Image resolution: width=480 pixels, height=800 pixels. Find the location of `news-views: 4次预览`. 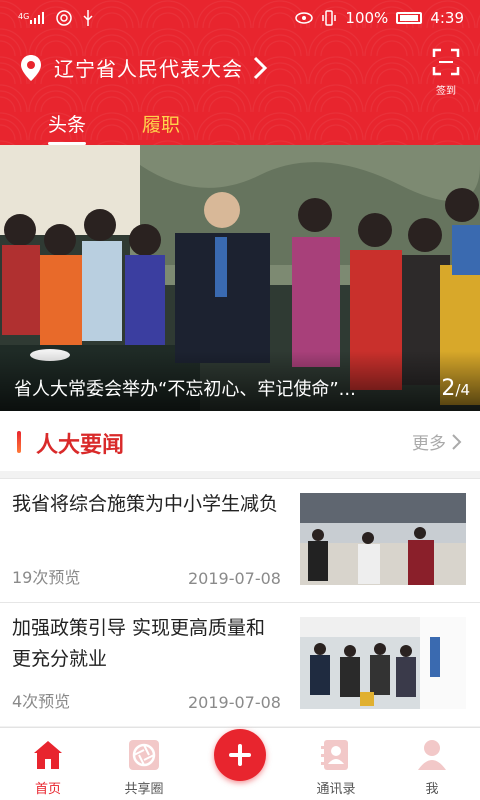

news-views: 4次预览 is located at coordinates (41, 701).